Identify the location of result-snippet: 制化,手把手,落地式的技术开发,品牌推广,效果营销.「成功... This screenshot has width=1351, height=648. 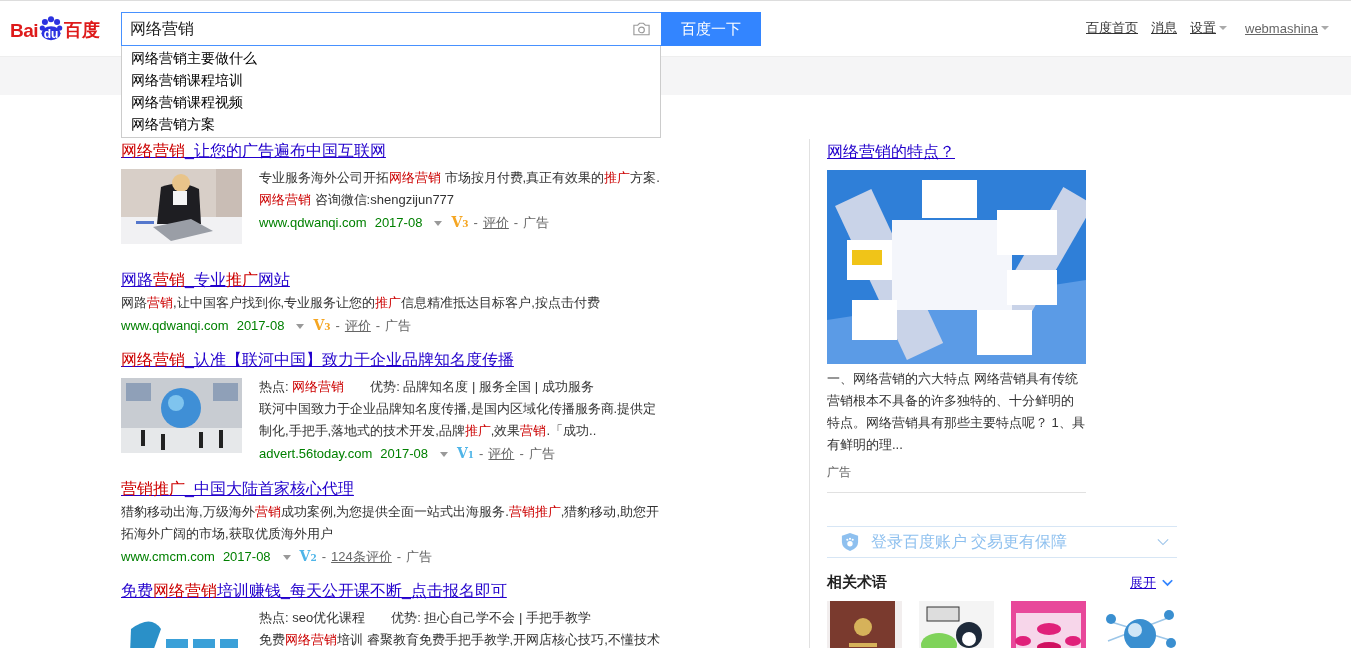
(428, 431).